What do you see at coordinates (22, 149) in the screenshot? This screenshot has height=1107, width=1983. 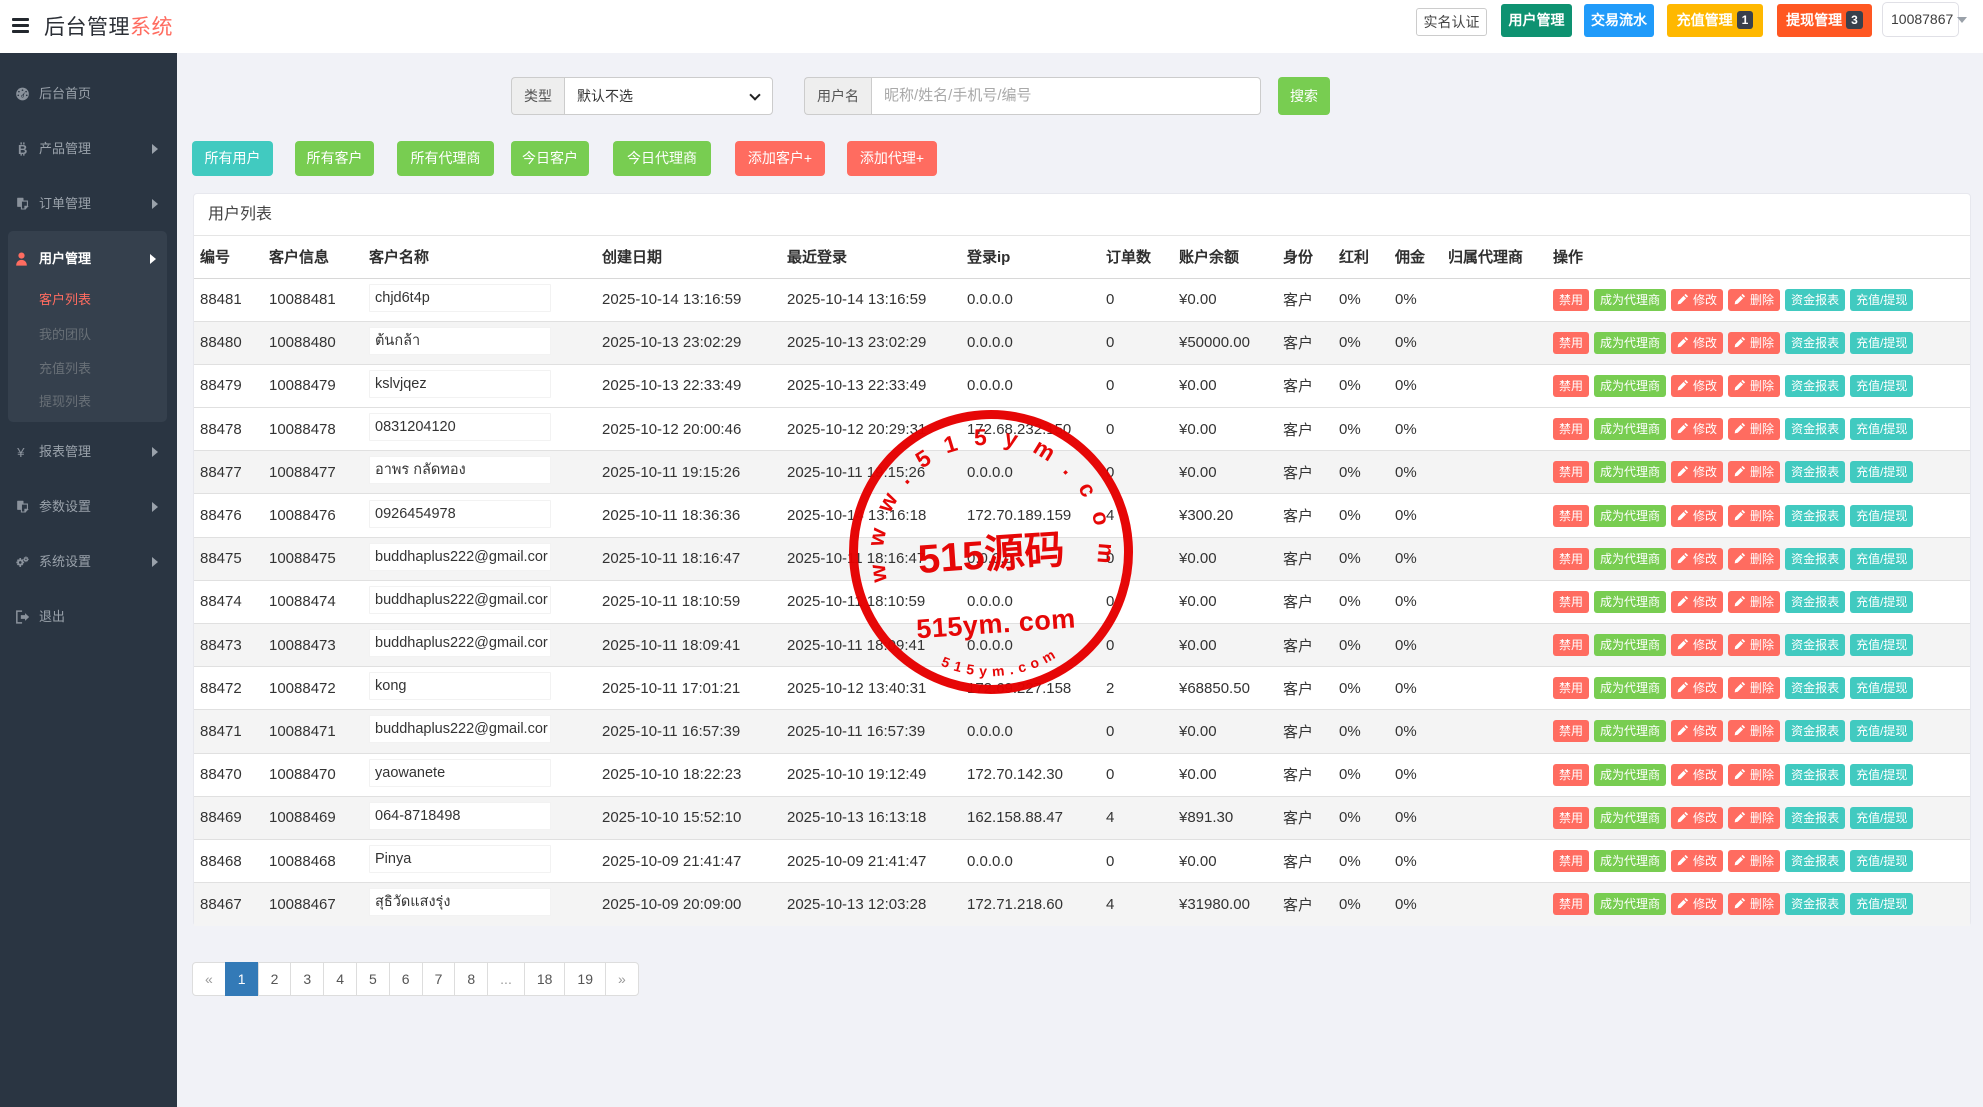 I see `svg-text: B` at bounding box center [22, 149].